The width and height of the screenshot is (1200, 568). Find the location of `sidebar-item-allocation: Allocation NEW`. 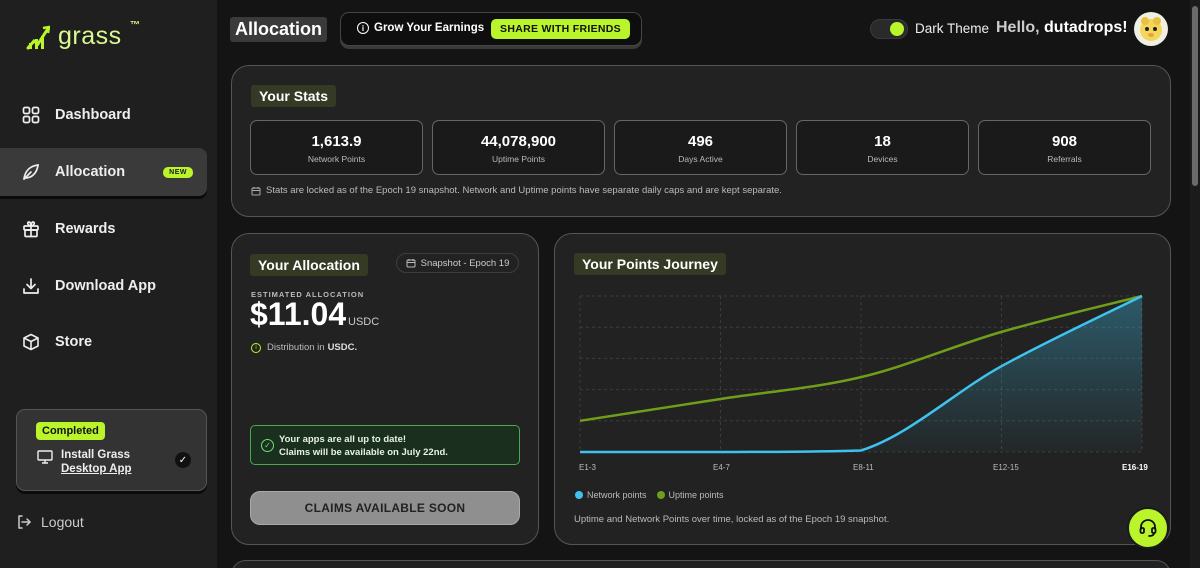

sidebar-item-allocation: Allocation NEW is located at coordinates (103, 172).